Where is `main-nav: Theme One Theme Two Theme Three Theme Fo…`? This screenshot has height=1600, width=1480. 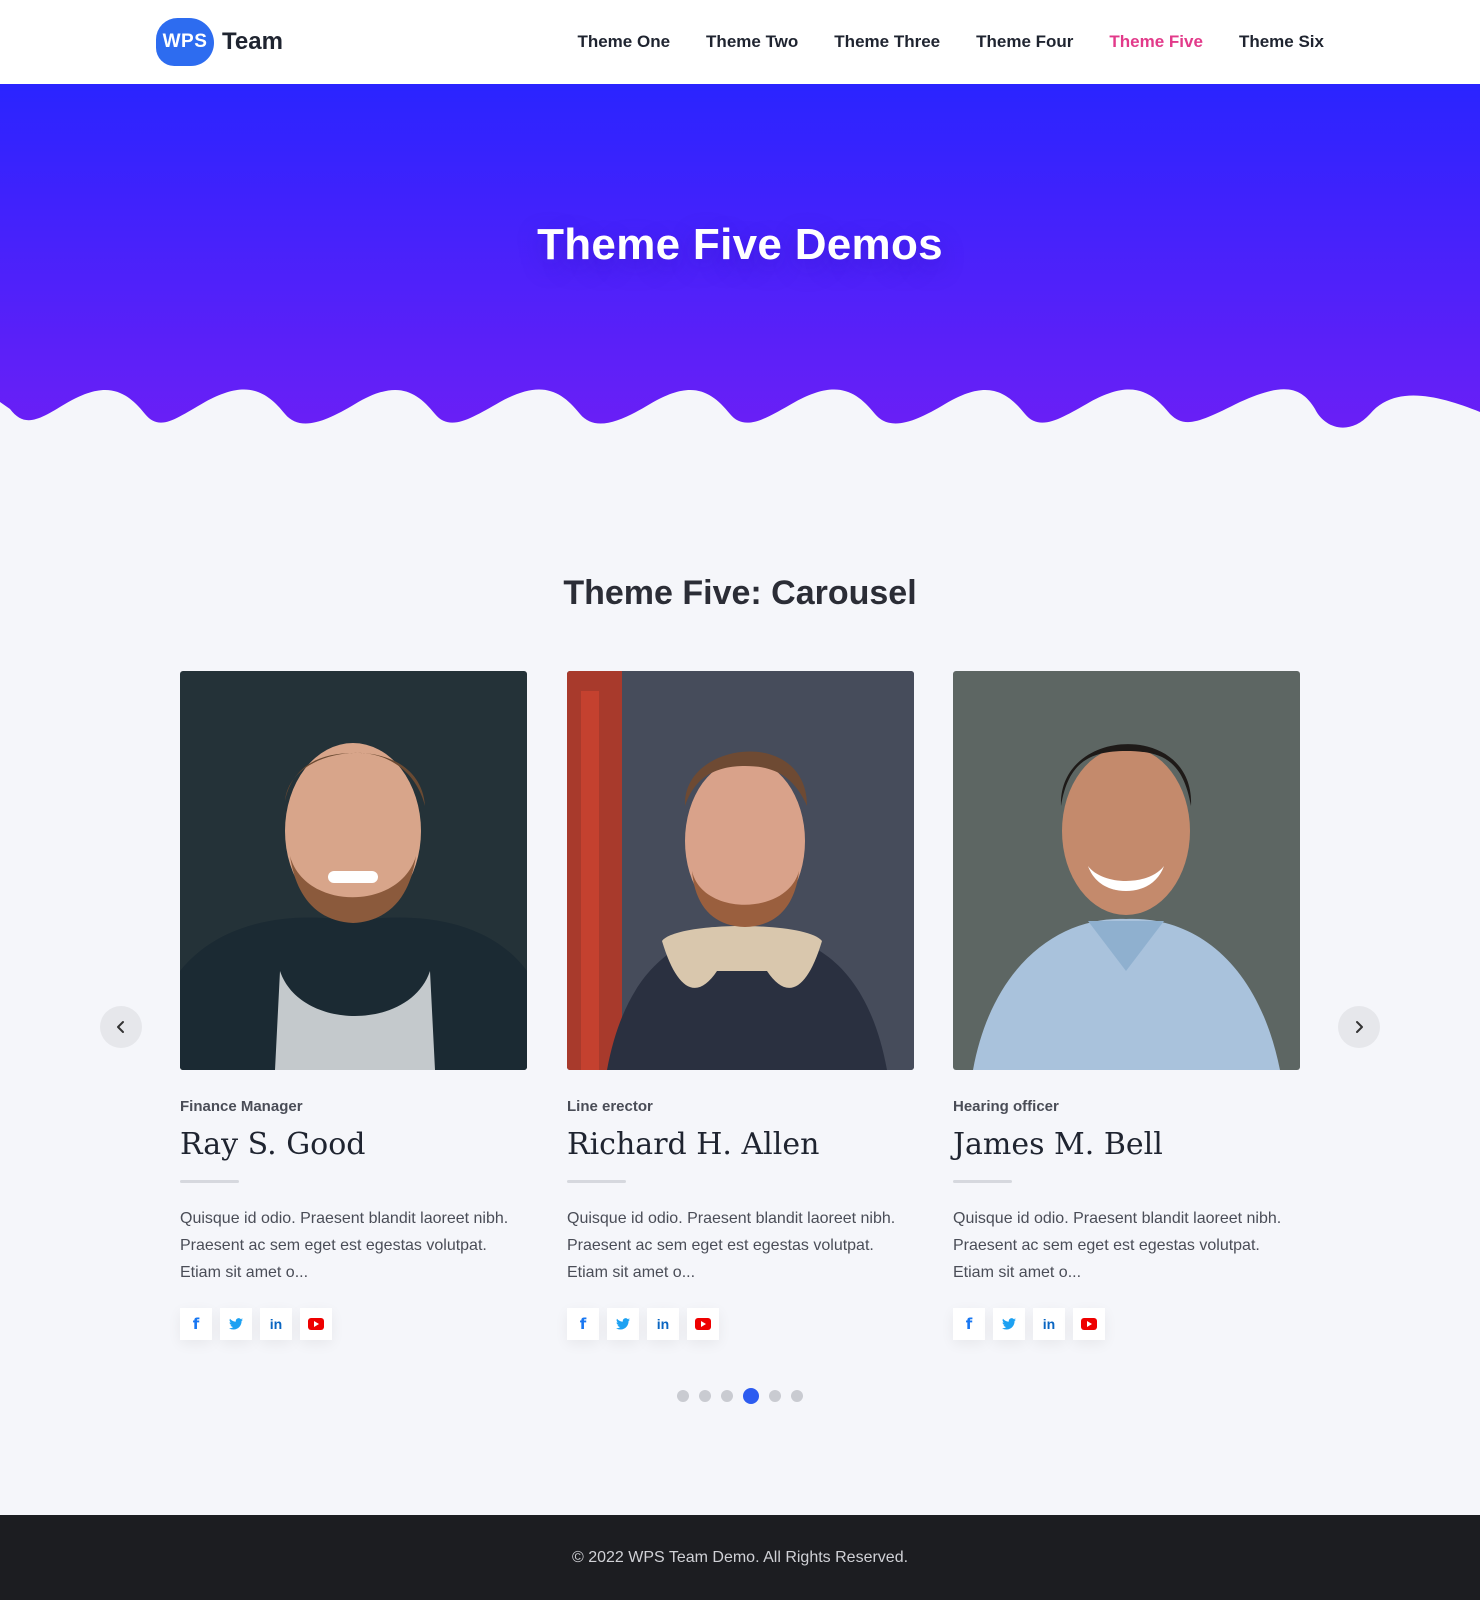
main-nav: Theme One Theme Two Theme Three Theme Fo… is located at coordinates (932, 42).